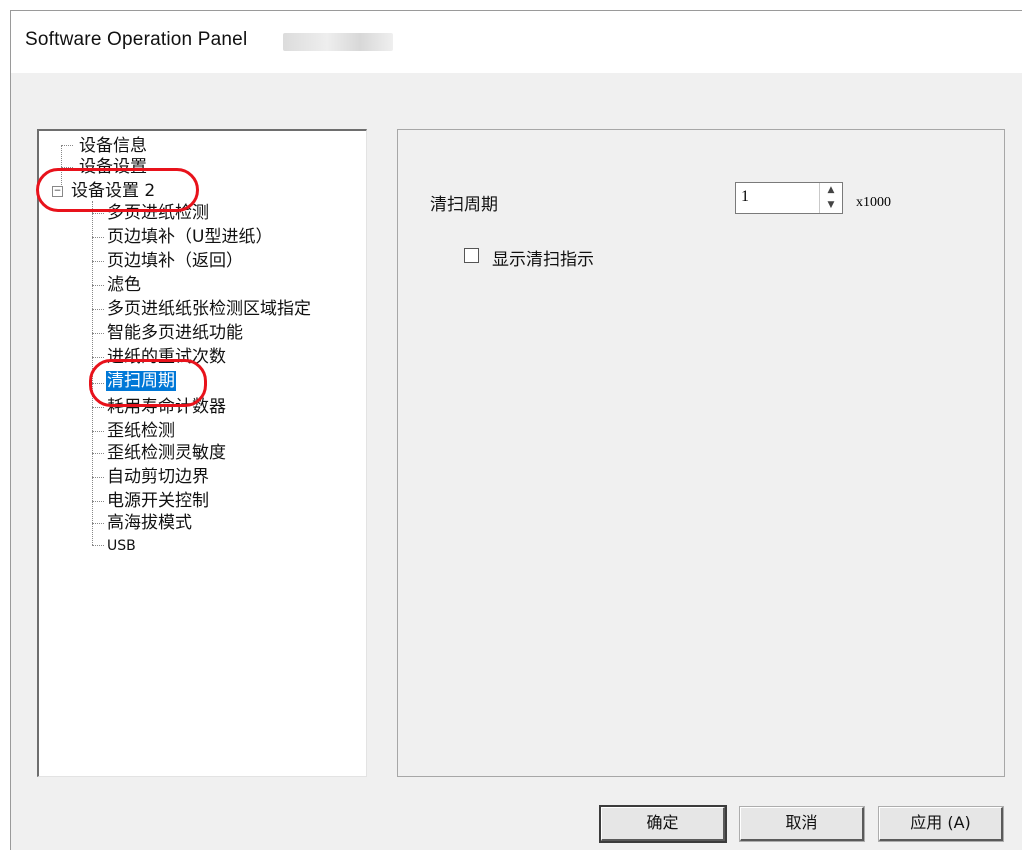 The image size is (1022, 850). What do you see at coordinates (149, 523) in the screenshot?
I see `tree-item-high-altitude-mode: 高海拔模式` at bounding box center [149, 523].